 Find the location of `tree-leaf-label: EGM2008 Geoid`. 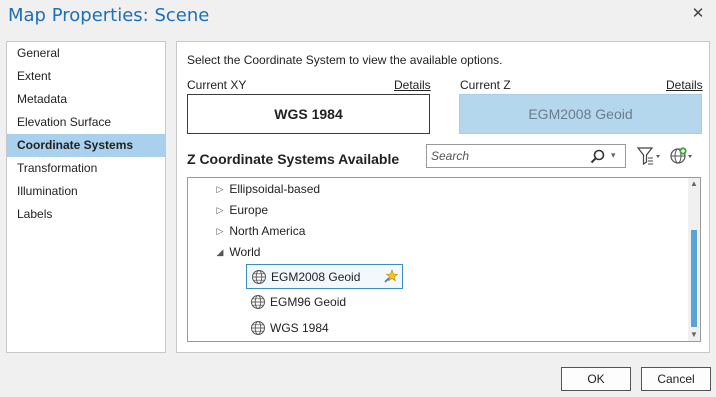

tree-leaf-label: EGM2008 Geoid is located at coordinates (316, 277).